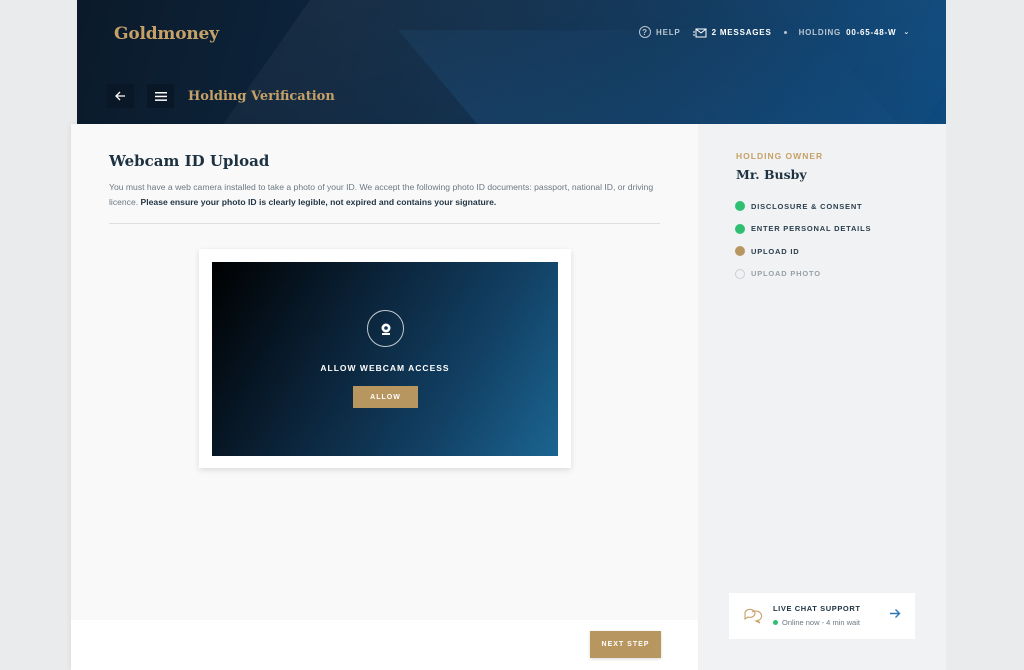  I want to click on messages-link: 2 MESSAGES, so click(732, 32).